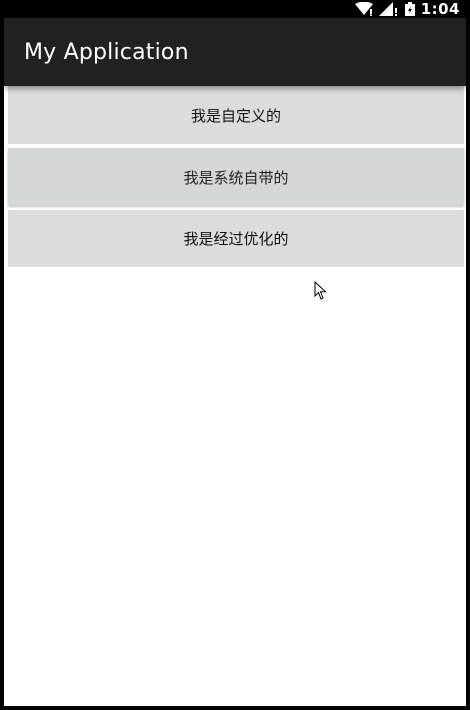  What do you see at coordinates (363, 9) in the screenshot?
I see `wifi-icon` at bounding box center [363, 9].